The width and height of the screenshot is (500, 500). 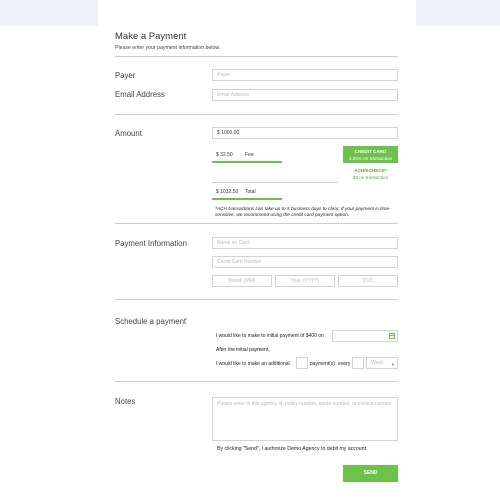 What do you see at coordinates (368, 281) in the screenshot?
I see `cvc-input: CVC` at bounding box center [368, 281].